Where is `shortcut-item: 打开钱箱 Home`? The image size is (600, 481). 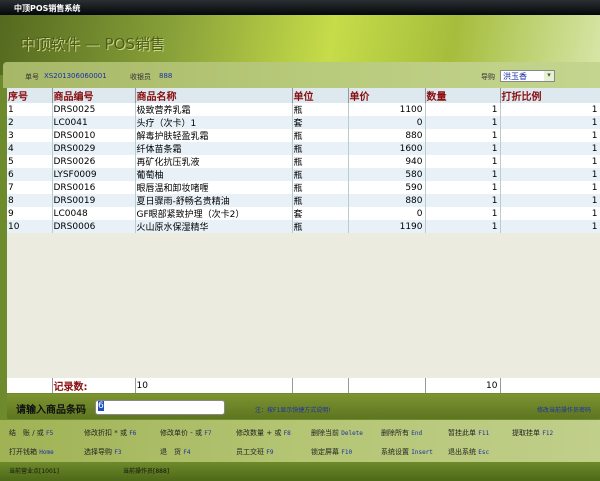 shortcut-item: 打开钱箱 Home is located at coordinates (31, 452).